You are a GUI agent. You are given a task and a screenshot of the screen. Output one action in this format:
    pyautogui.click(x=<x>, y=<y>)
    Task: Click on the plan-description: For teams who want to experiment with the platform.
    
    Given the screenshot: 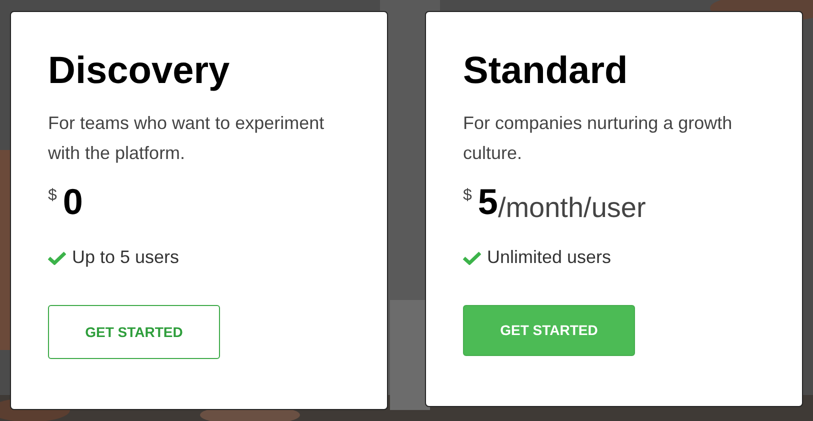 What is the action you would take?
    pyautogui.click(x=187, y=138)
    